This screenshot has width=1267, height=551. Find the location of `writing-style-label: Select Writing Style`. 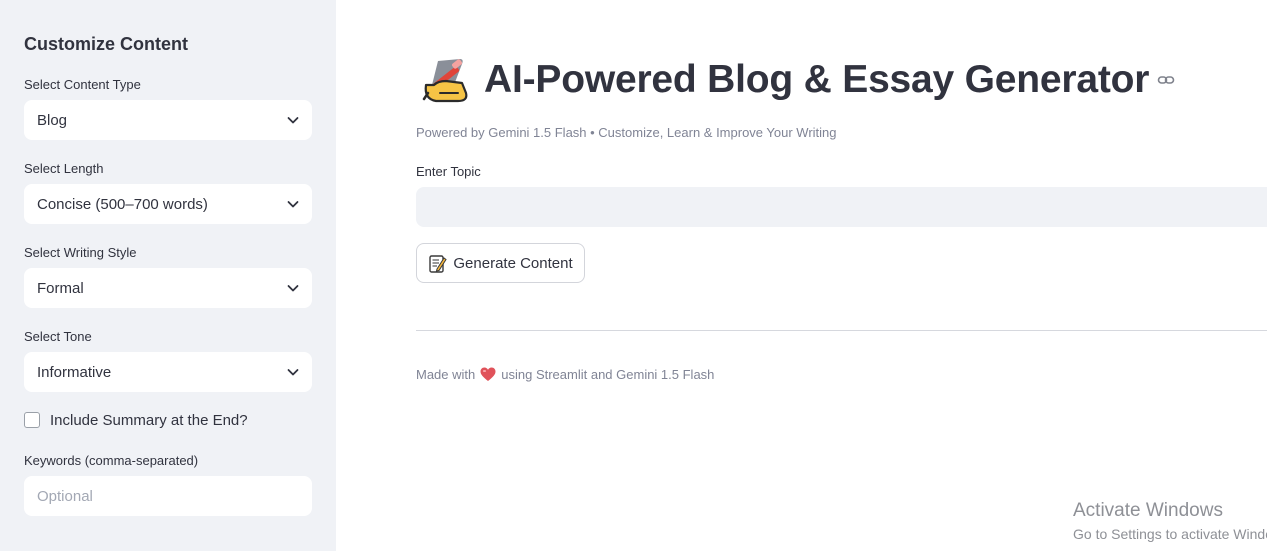

writing-style-label: Select Writing Style is located at coordinates (80, 252).